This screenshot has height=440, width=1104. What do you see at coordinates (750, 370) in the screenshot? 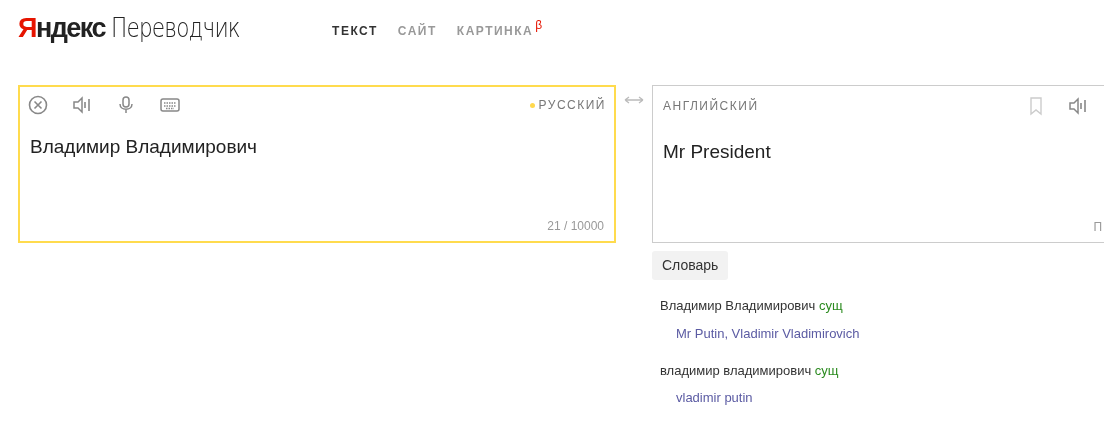
I see `dictionary-word: владимир владимирович сущ` at bounding box center [750, 370].